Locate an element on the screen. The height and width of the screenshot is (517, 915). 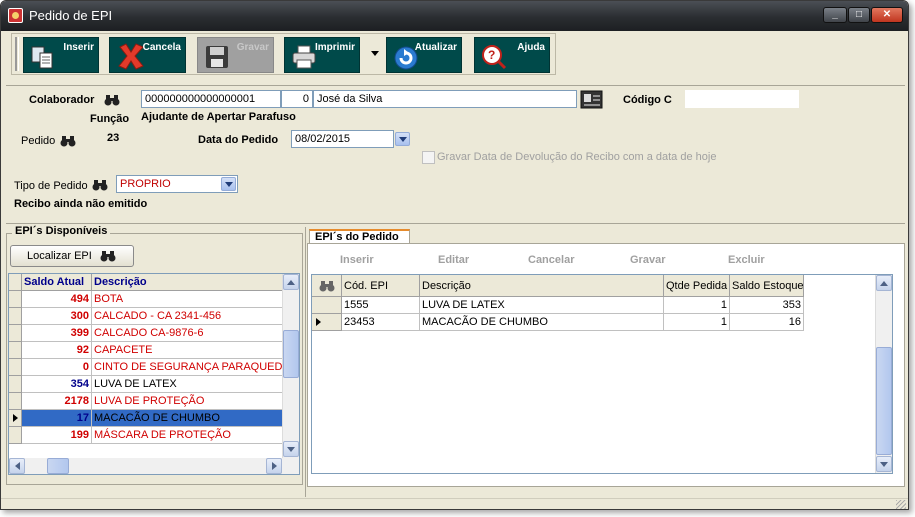
data-pedido-input: 08/02/2015 is located at coordinates (342, 139).